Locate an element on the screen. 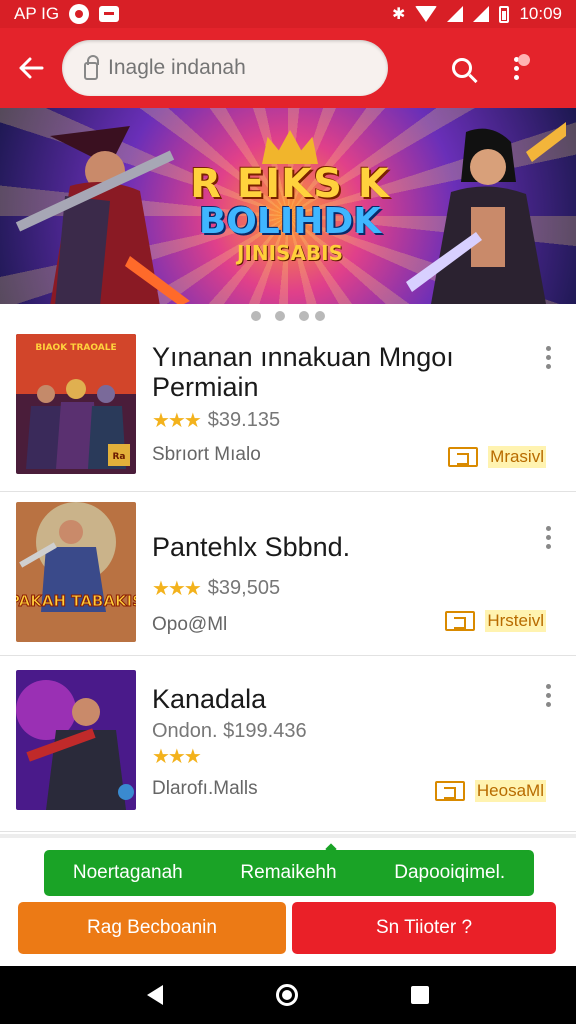 The width and height of the screenshot is (576, 1024). system-nav-bar is located at coordinates (288, 995).